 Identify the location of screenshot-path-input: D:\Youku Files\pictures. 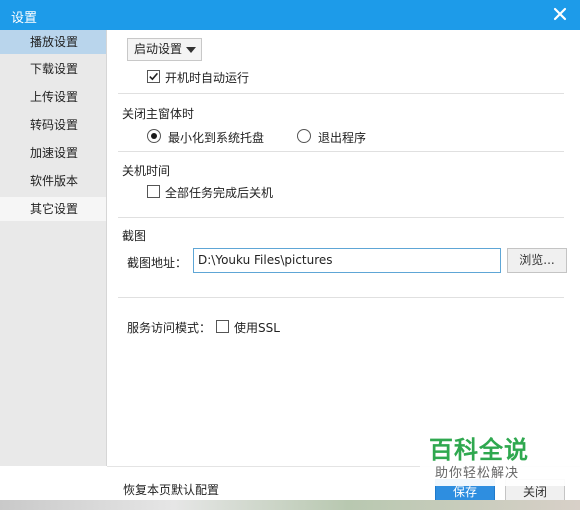
(347, 260).